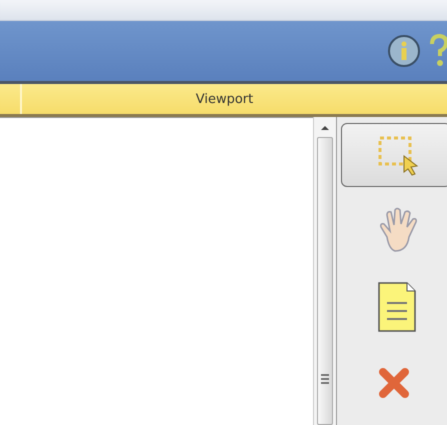  What do you see at coordinates (394, 155) in the screenshot?
I see `tool-button` at bounding box center [394, 155].